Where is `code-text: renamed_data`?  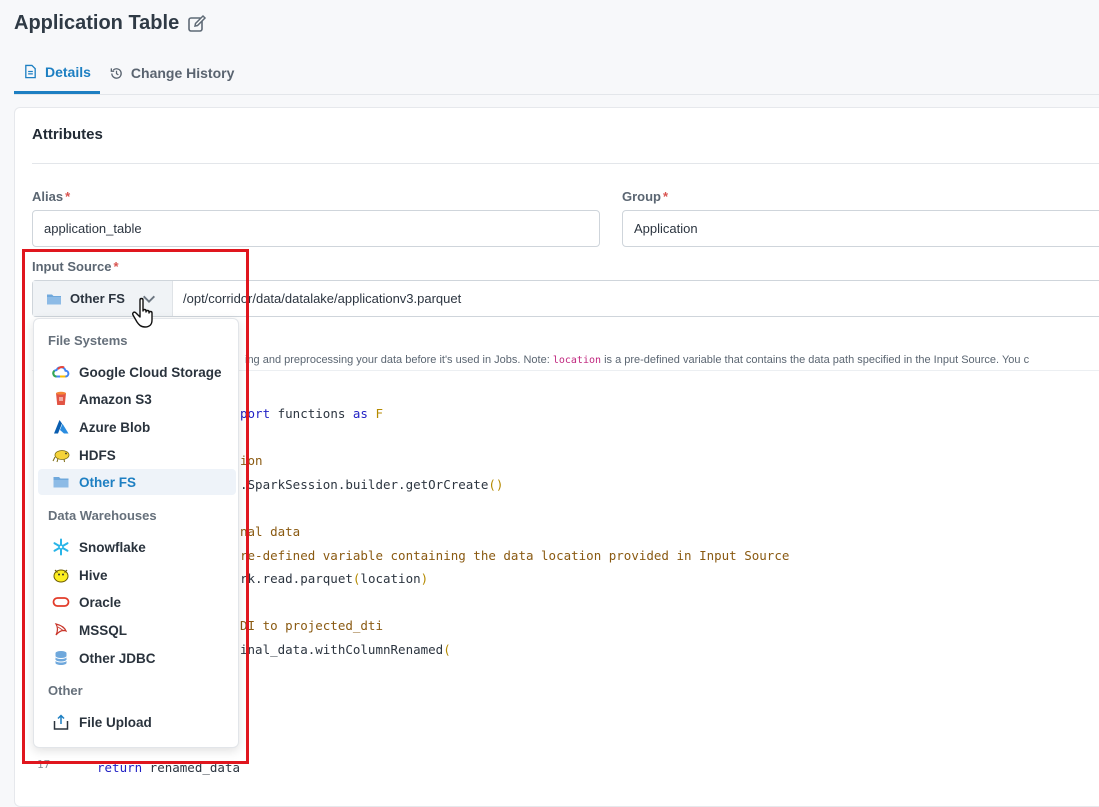 code-text: renamed_data is located at coordinates (191, 767).